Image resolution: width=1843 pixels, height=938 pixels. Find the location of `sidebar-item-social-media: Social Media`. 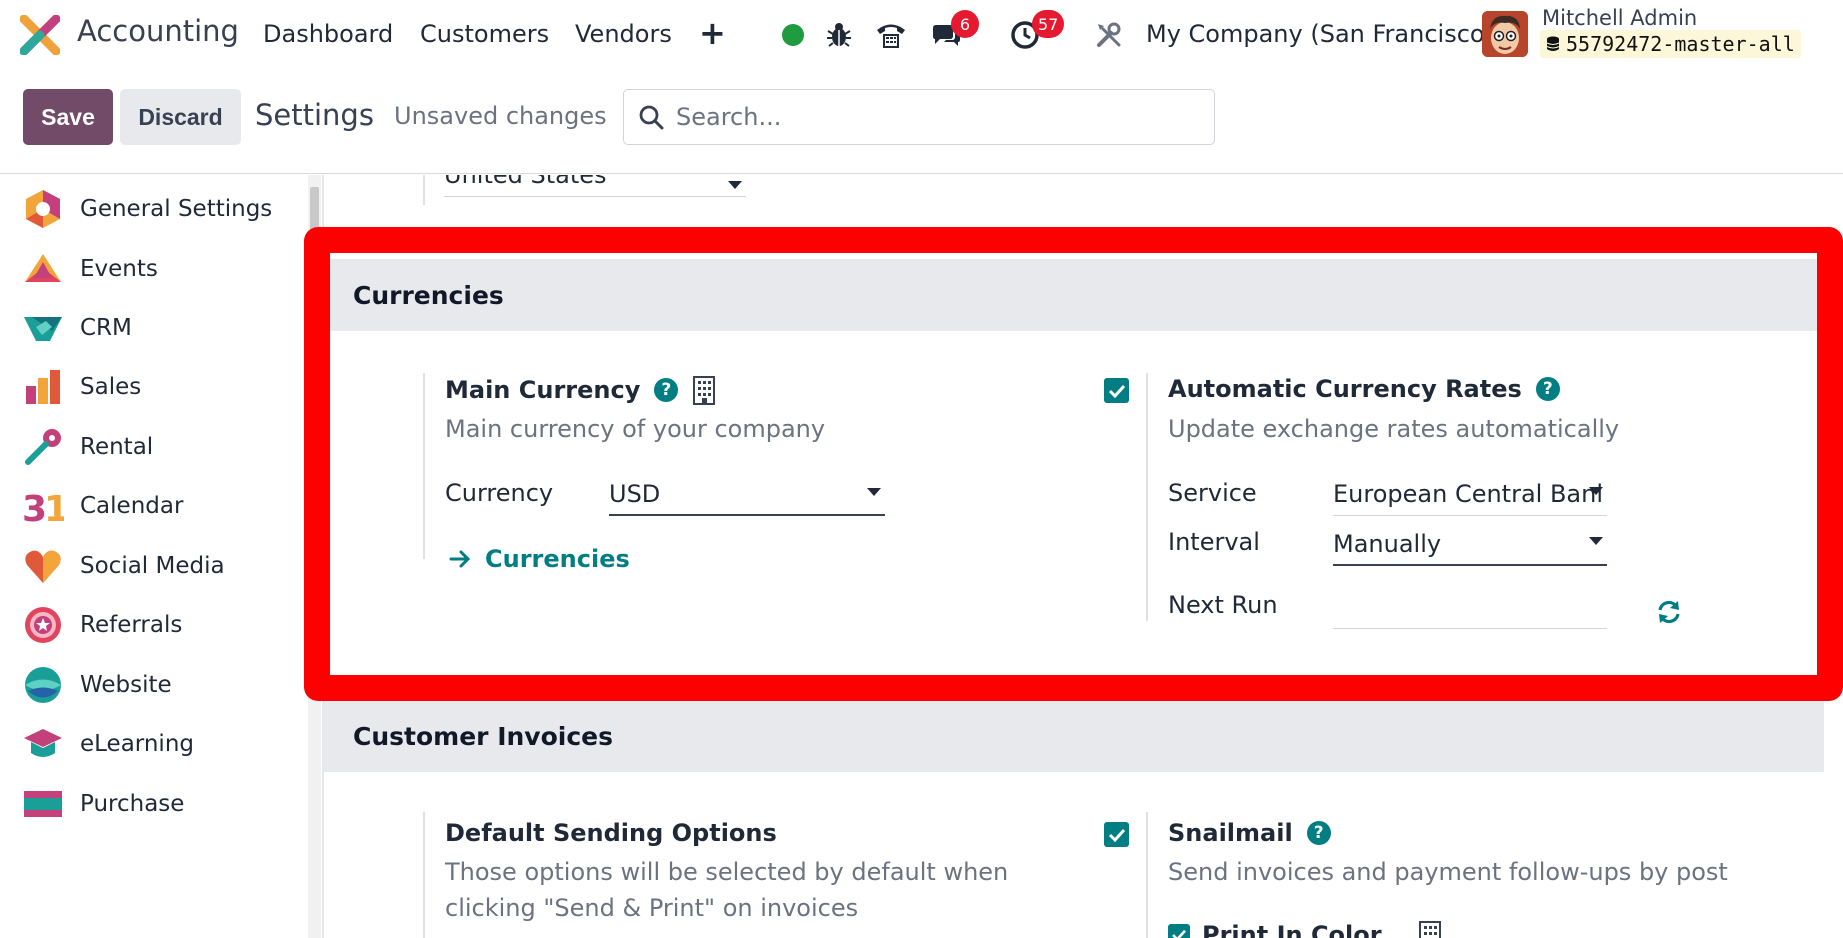

sidebar-item-social-media: Social Media is located at coordinates (150, 566).